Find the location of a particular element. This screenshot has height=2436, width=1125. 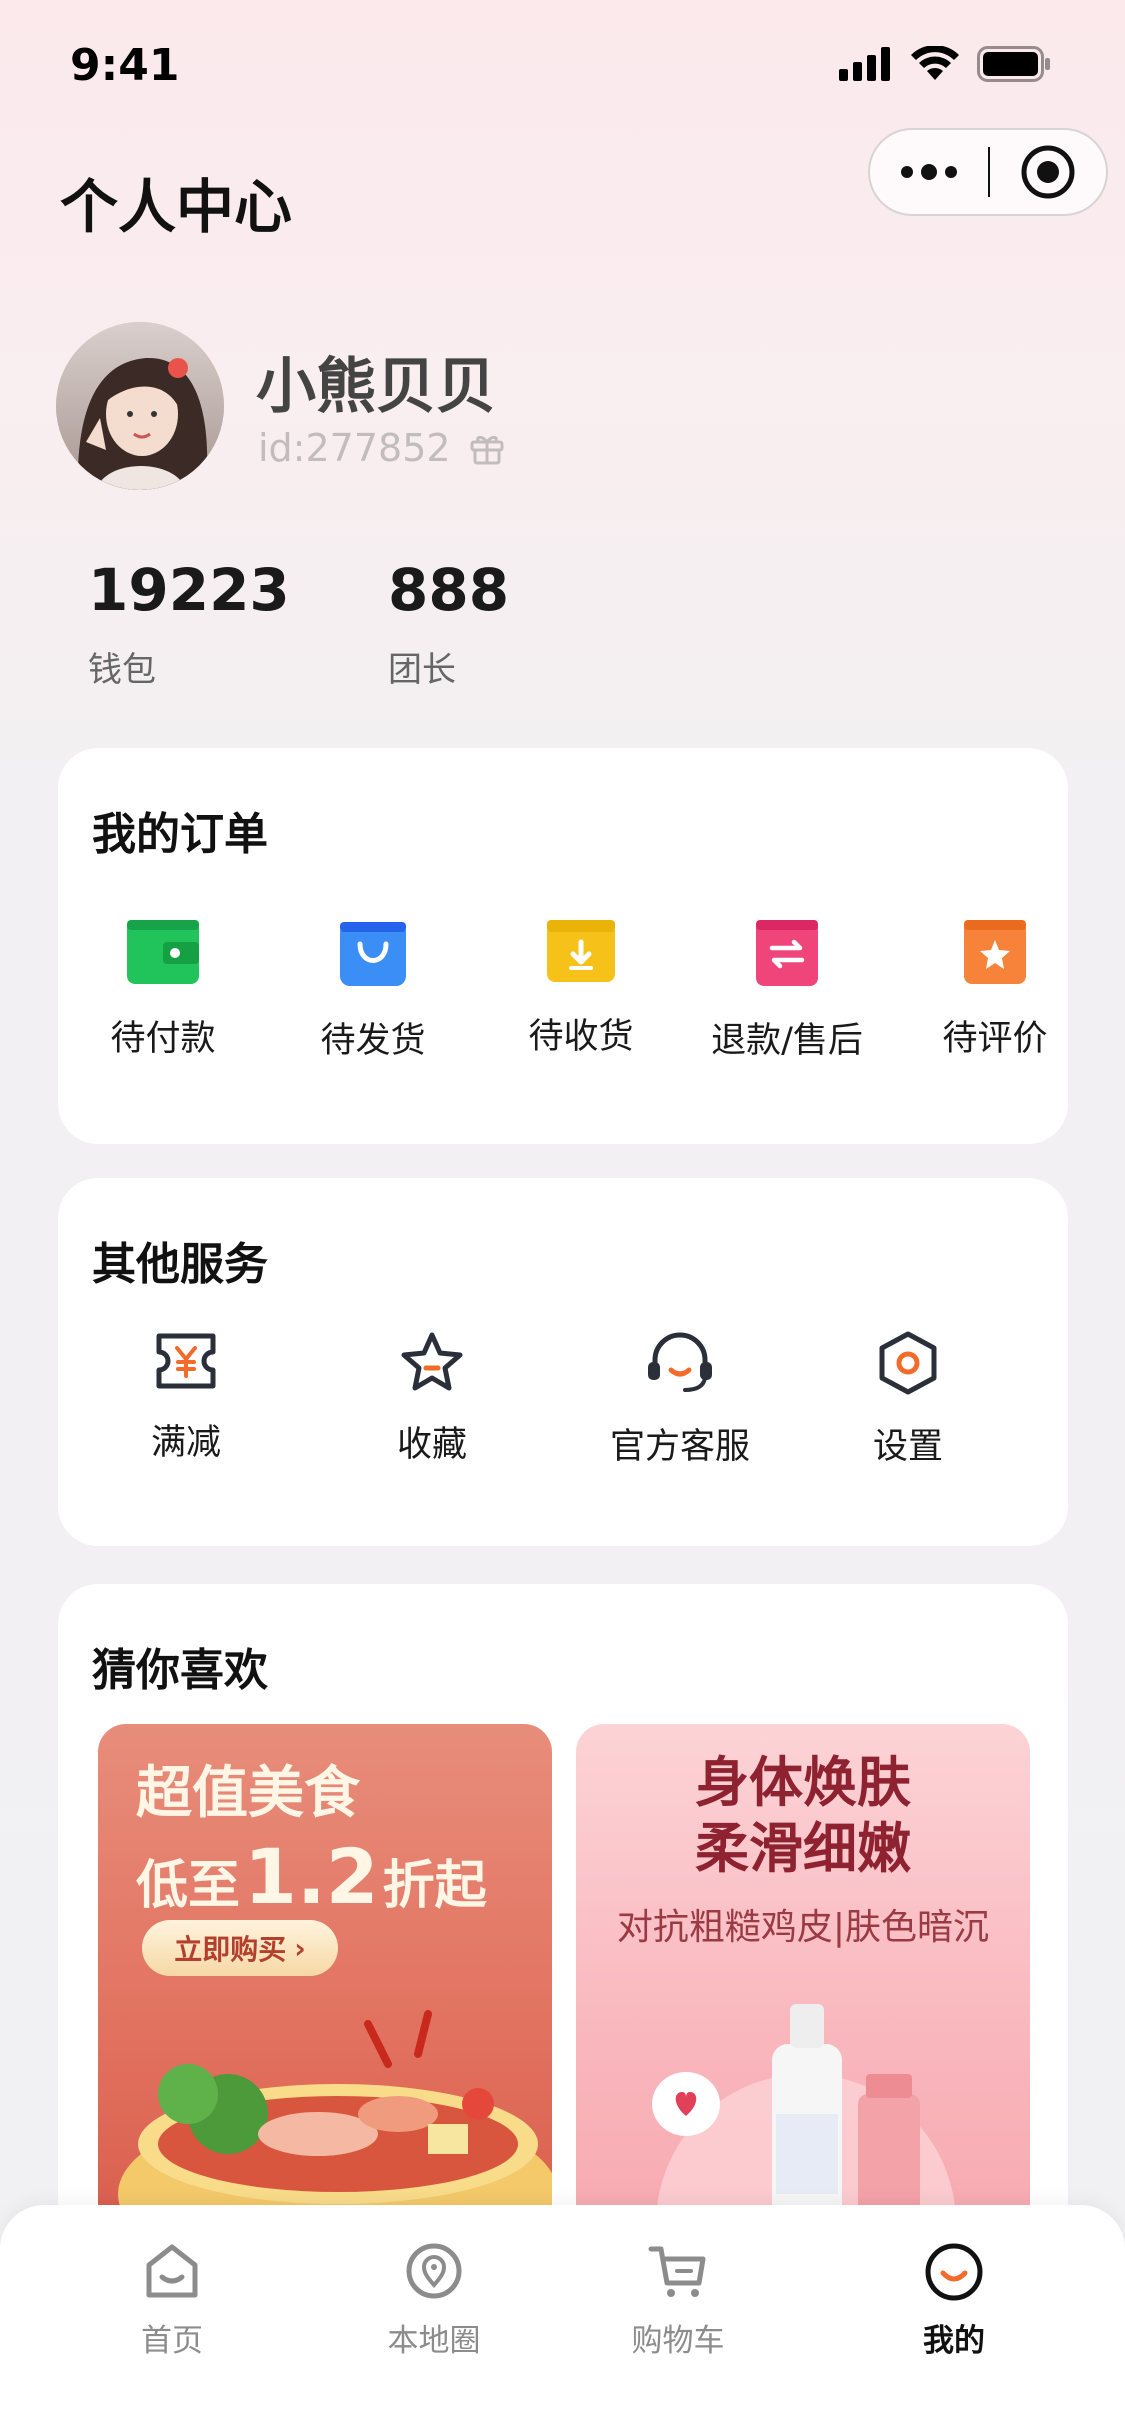

avatar-image is located at coordinates (140, 406).